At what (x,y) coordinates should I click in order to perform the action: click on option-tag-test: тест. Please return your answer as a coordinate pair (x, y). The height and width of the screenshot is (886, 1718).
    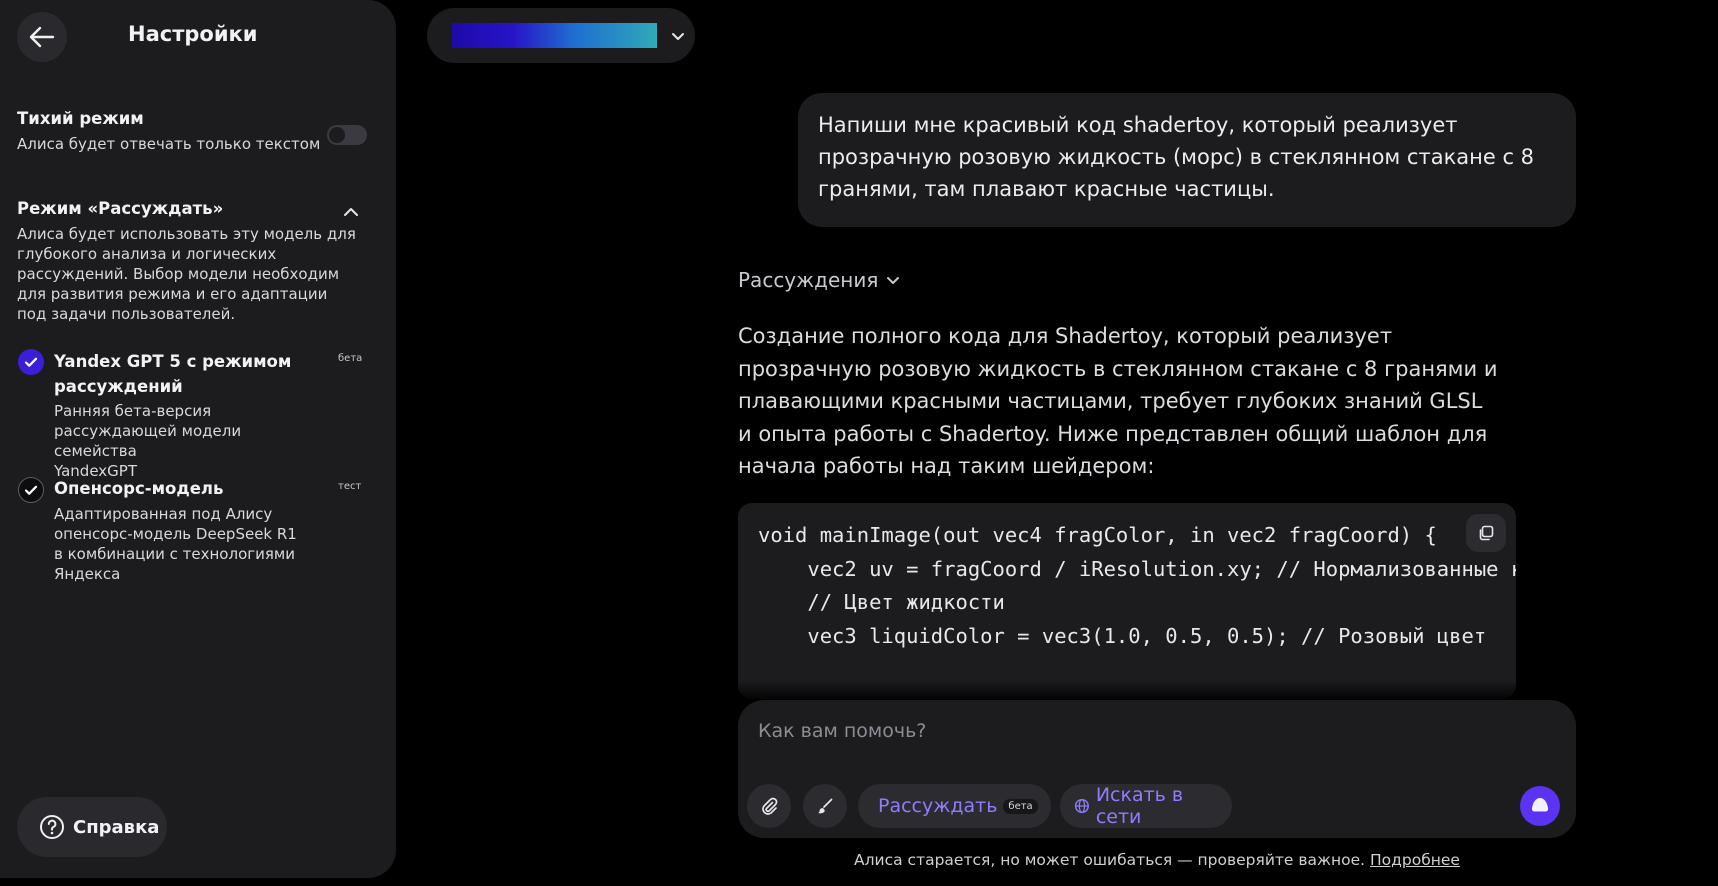
    Looking at the image, I should click on (350, 486).